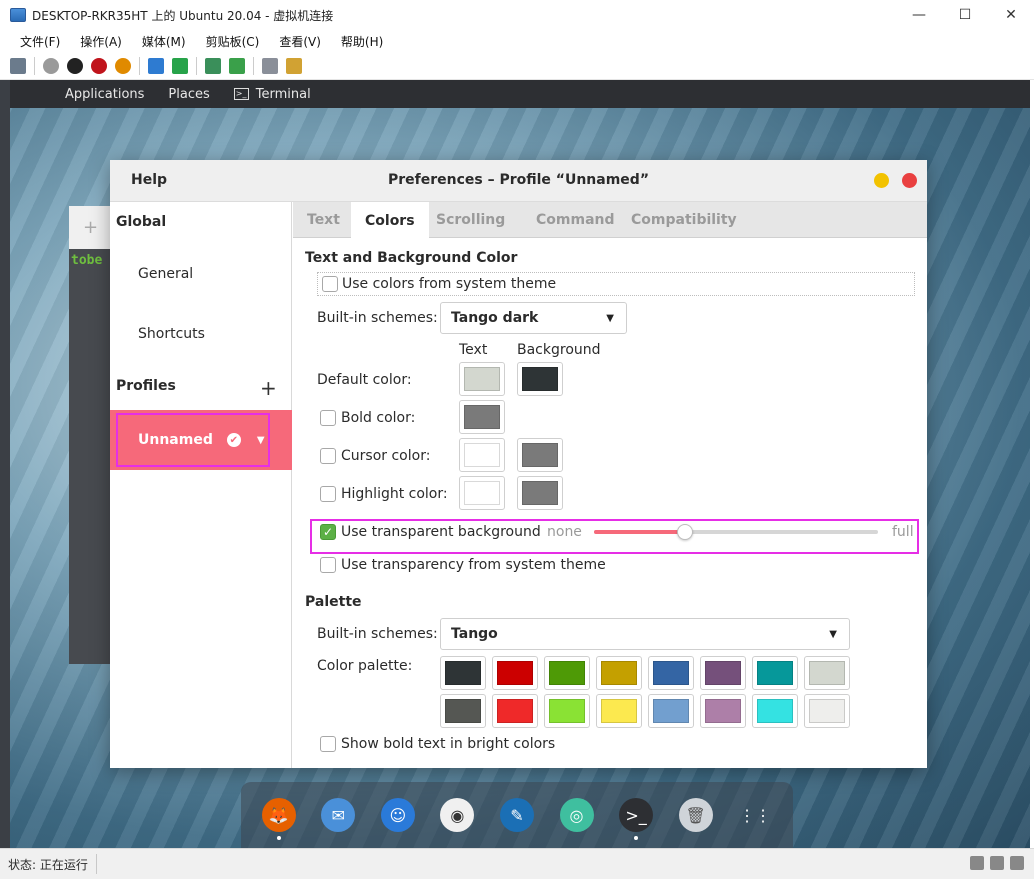  I want to click on terminal-prompt-text: tobe, so click(87, 260).